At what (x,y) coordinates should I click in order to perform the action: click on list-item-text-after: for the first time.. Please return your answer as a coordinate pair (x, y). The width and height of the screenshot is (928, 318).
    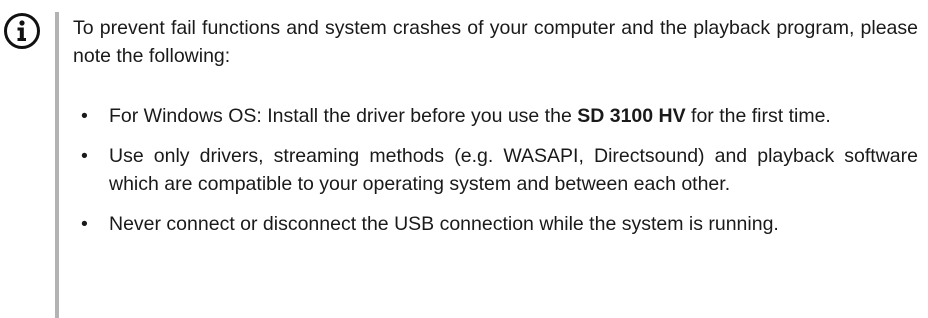
    Looking at the image, I should click on (758, 116).